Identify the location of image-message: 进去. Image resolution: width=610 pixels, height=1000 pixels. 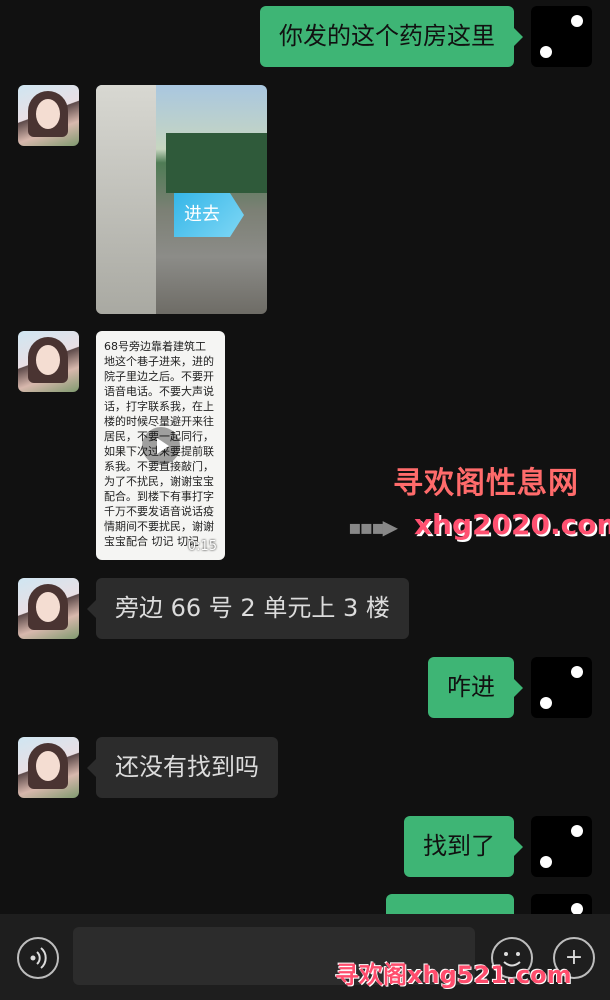
(181, 199).